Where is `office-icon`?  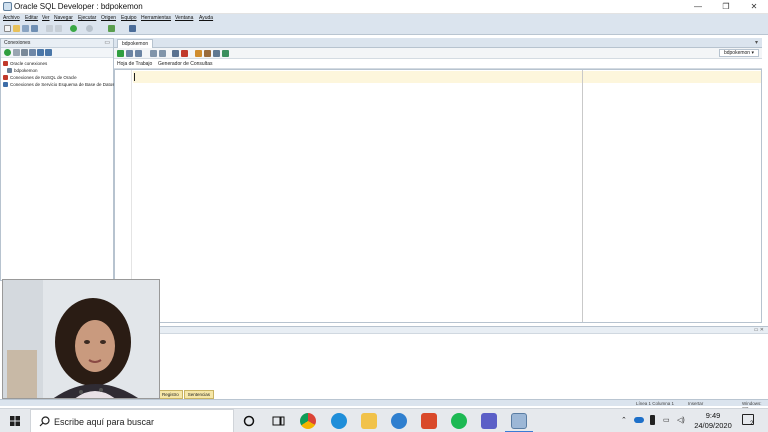
office-icon is located at coordinates (429, 421).